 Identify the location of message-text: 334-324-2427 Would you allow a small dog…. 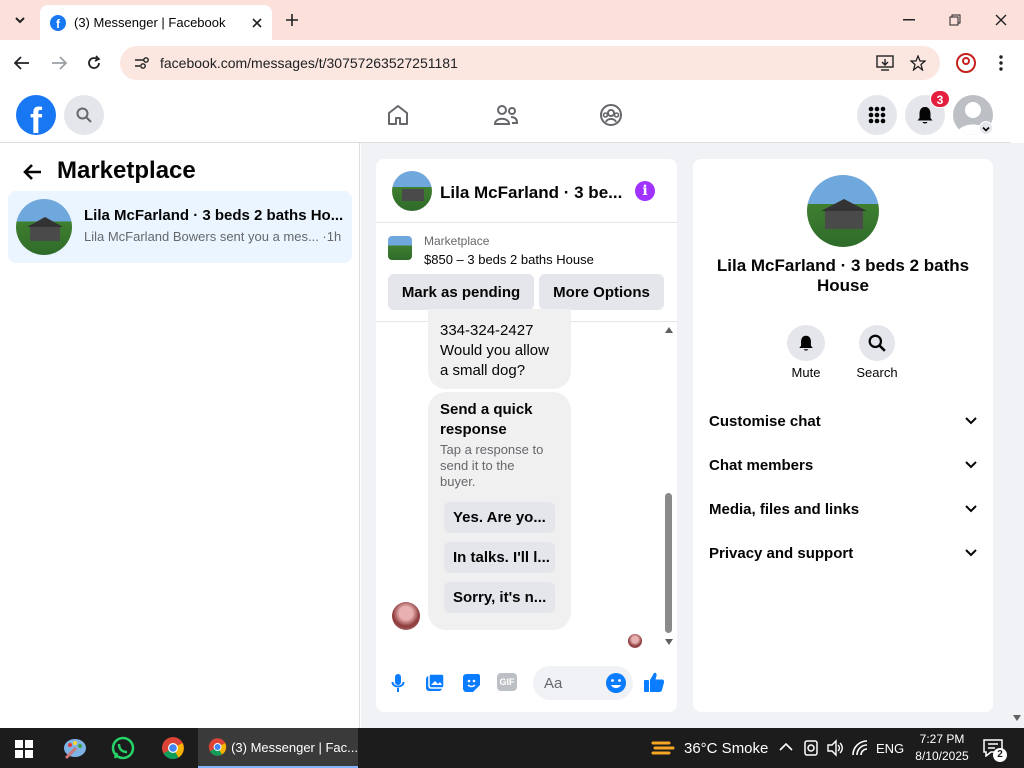
(494, 351).